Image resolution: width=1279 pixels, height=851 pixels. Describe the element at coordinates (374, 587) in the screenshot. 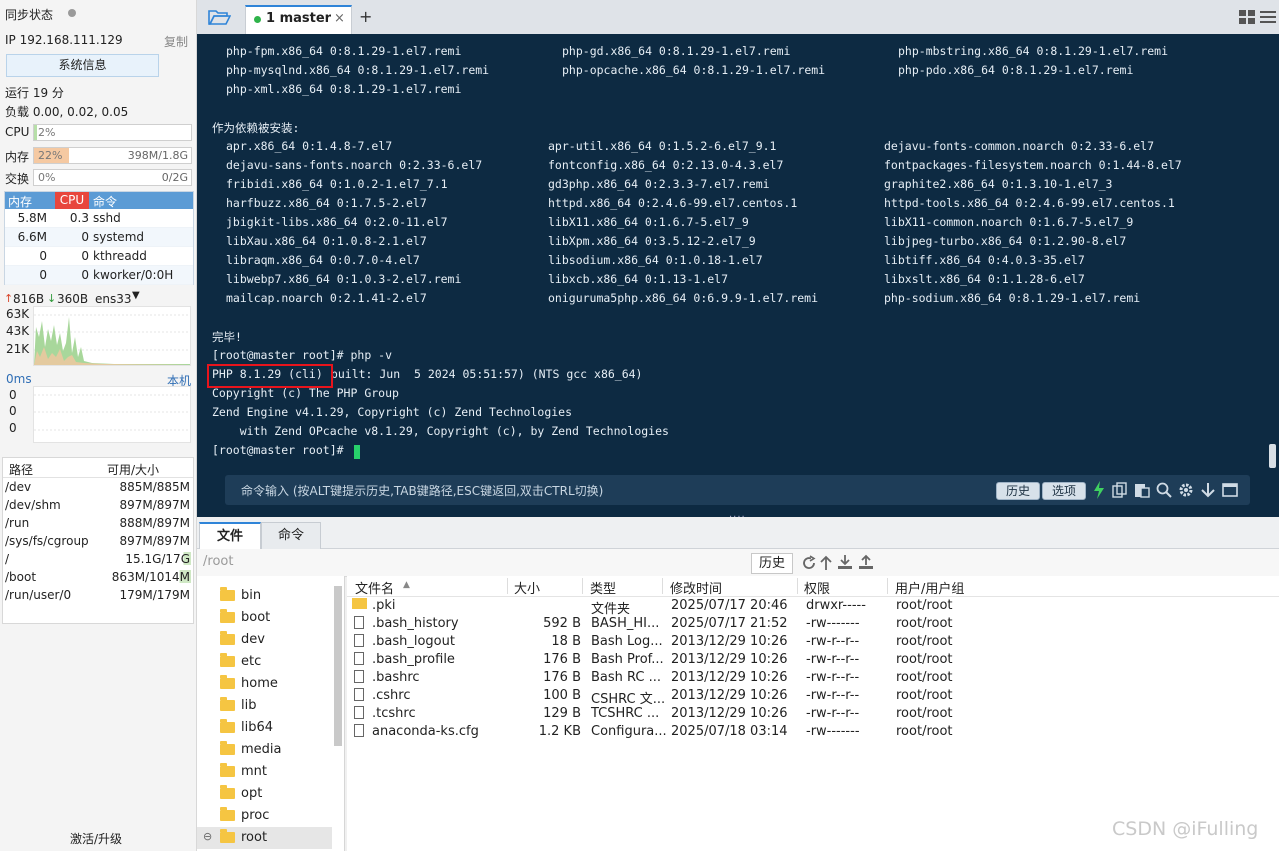

I see `col-filename: 文件名` at that location.